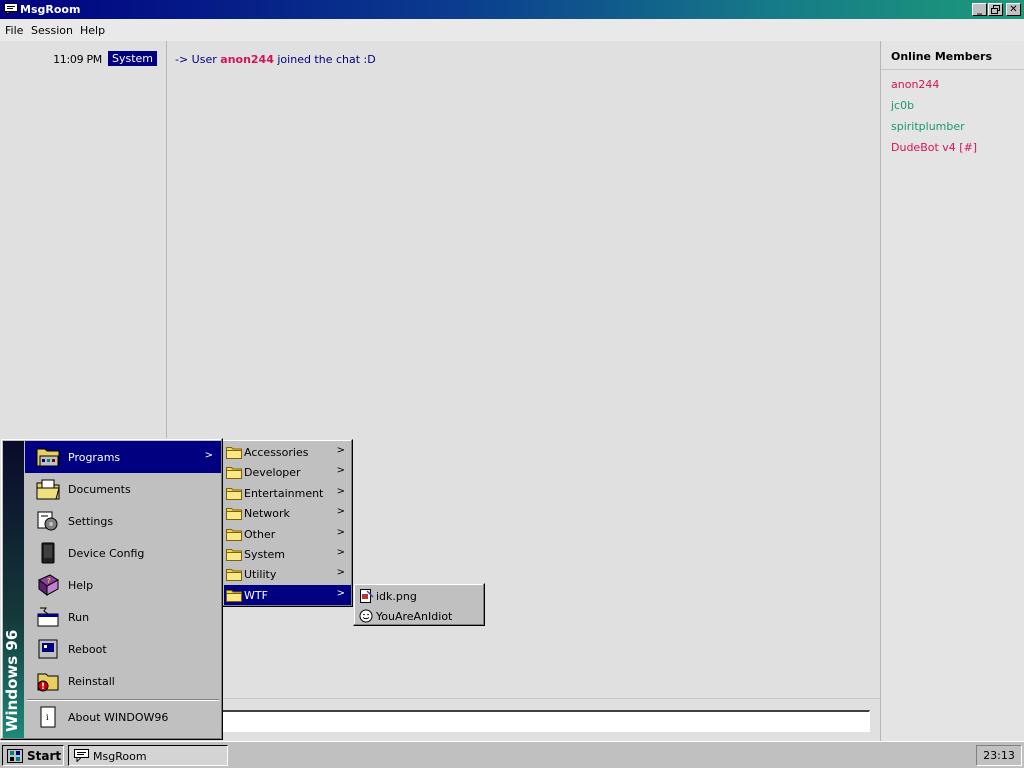 Image resolution: width=1024 pixels, height=768 pixels. Describe the element at coordinates (512, 754) in the screenshot. I see `taskbar: Start MsgRoom 23:13` at that location.